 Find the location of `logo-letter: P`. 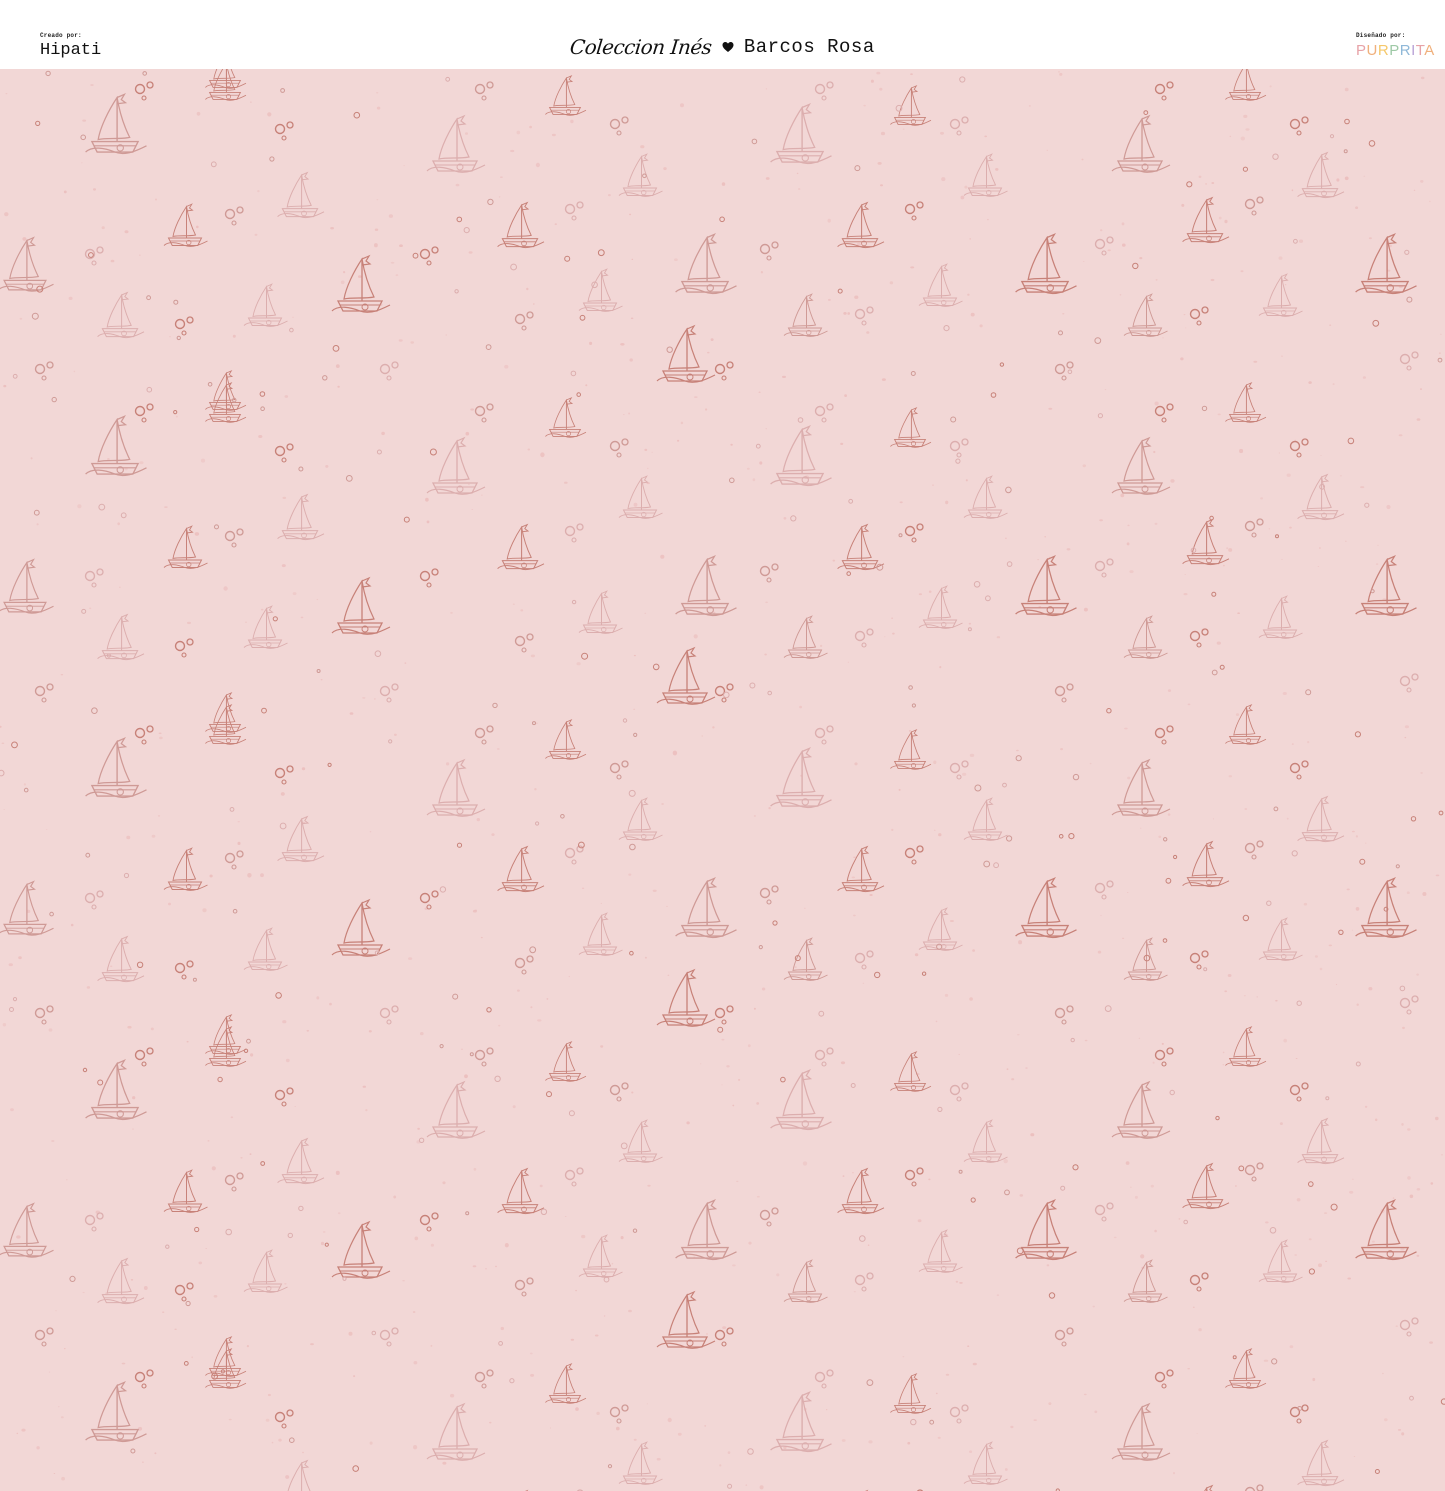

logo-letter: P is located at coordinates (1361, 50).